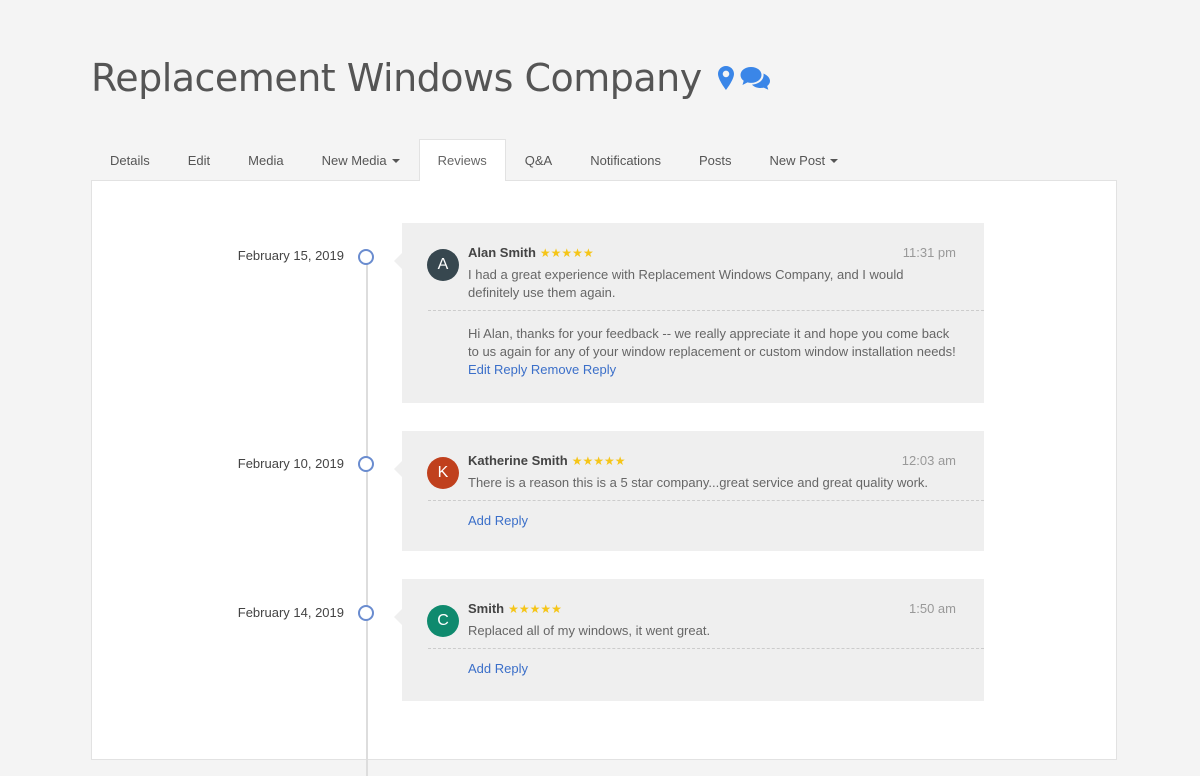 The width and height of the screenshot is (1200, 776). Describe the element at coordinates (932, 608) in the screenshot. I see `review-time: 1:50 am` at that location.